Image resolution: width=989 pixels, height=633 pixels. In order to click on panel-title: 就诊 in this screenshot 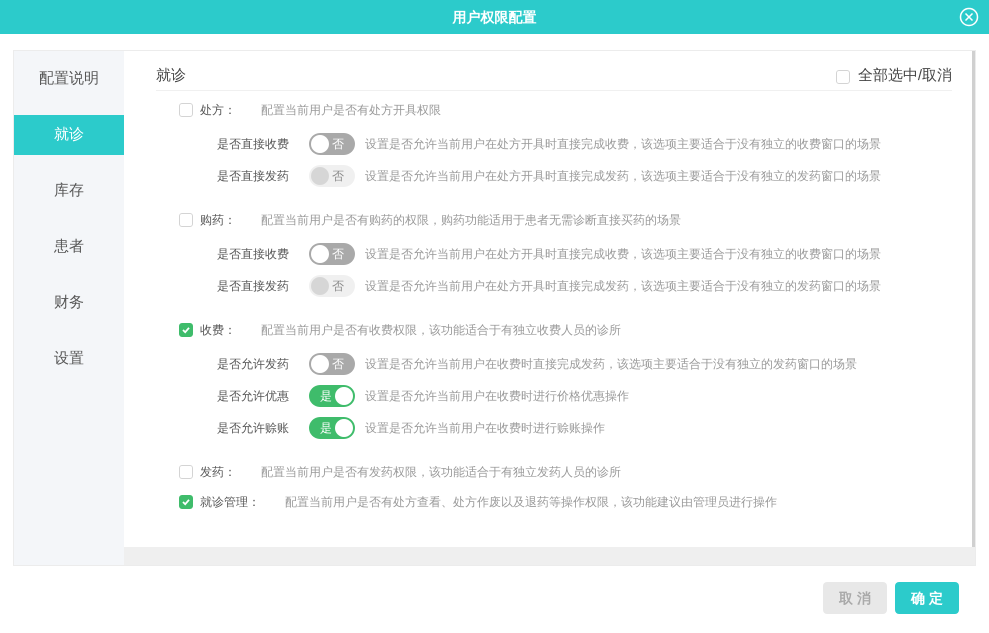, I will do `click(171, 76)`.